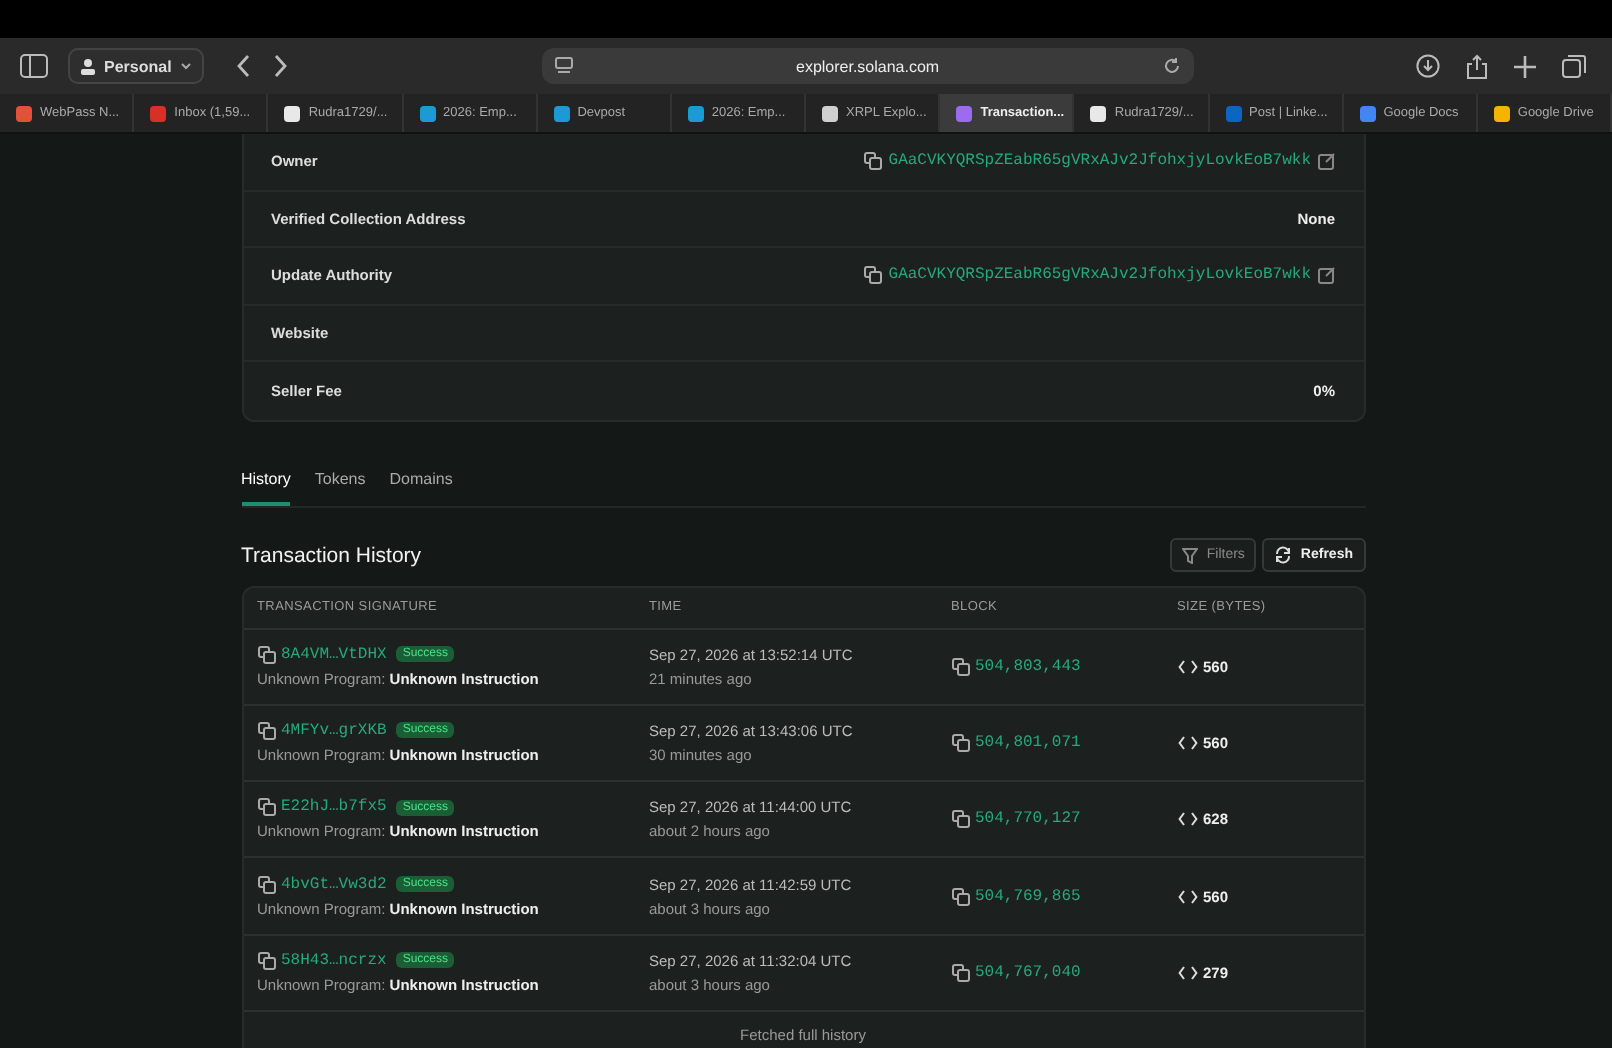 This screenshot has height=1048, width=1612. What do you see at coordinates (334, 807) in the screenshot?
I see `signature-link: E22hJ…b7fx5` at bounding box center [334, 807].